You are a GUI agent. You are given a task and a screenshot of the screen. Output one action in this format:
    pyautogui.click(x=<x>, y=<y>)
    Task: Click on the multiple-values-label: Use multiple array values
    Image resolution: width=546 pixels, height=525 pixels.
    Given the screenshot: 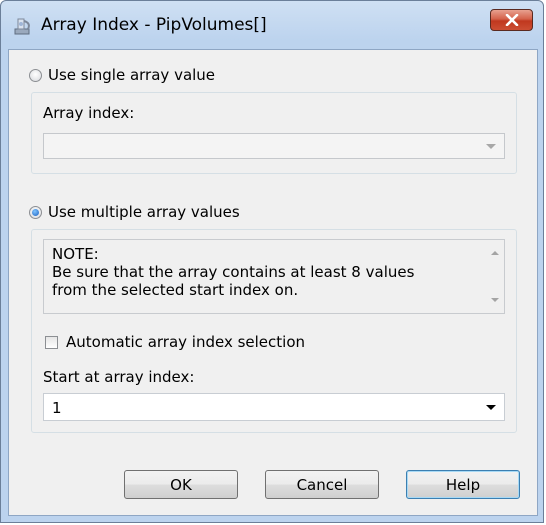 What is the action you would take?
    pyautogui.click(x=144, y=212)
    